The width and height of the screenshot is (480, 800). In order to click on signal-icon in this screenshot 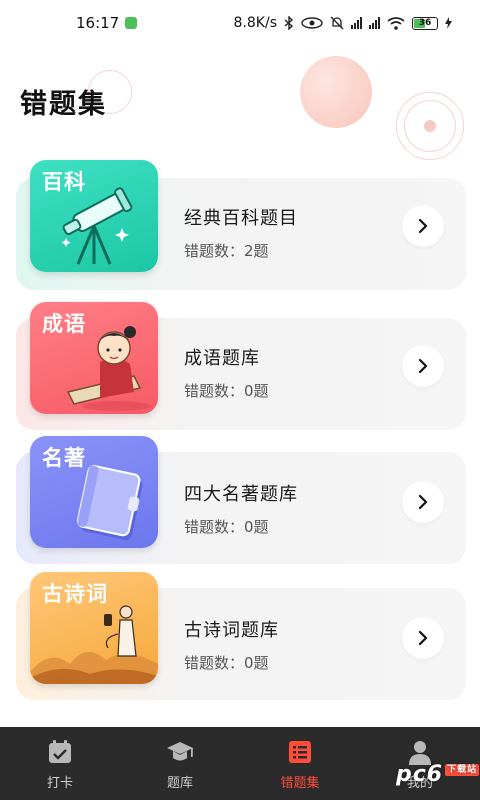, I will do `click(356, 23)`.